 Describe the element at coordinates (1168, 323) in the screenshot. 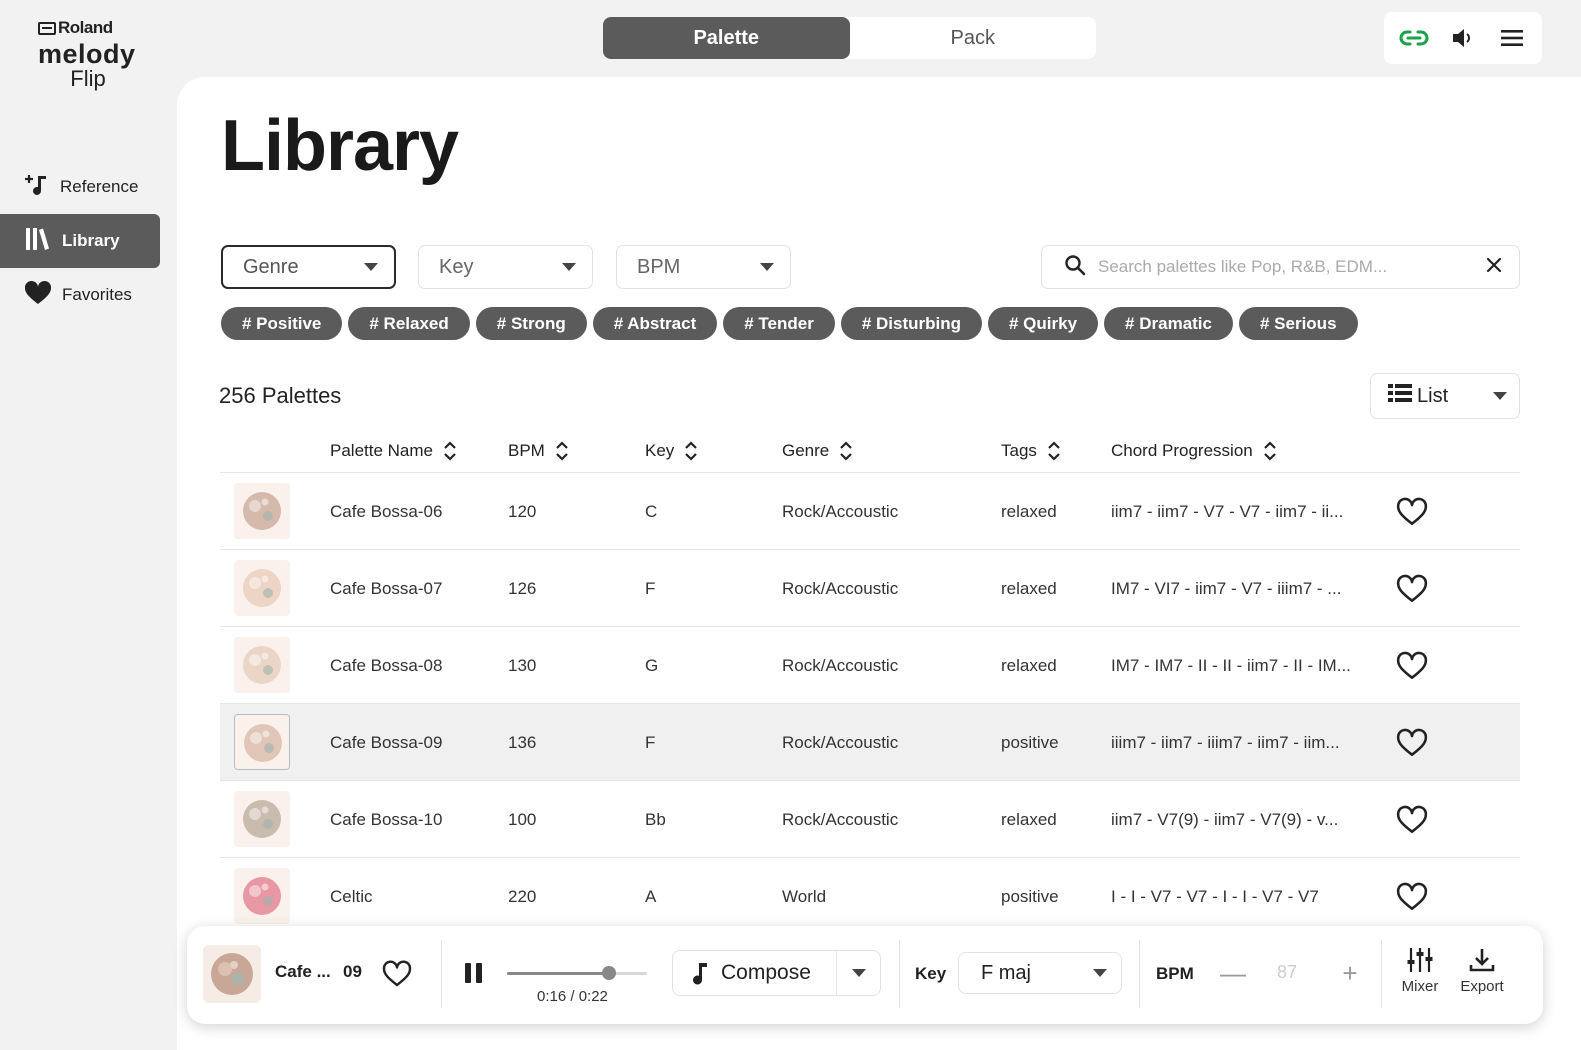

I see `tag-dramatic: # Dramatic` at that location.